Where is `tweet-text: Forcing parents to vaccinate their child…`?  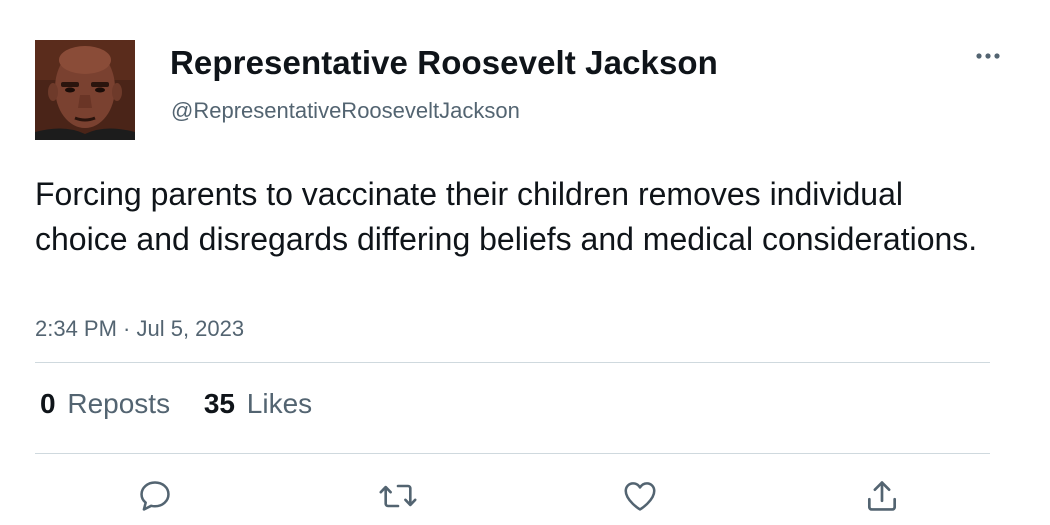 tweet-text: Forcing parents to vaccinate their child… is located at coordinates (506, 216).